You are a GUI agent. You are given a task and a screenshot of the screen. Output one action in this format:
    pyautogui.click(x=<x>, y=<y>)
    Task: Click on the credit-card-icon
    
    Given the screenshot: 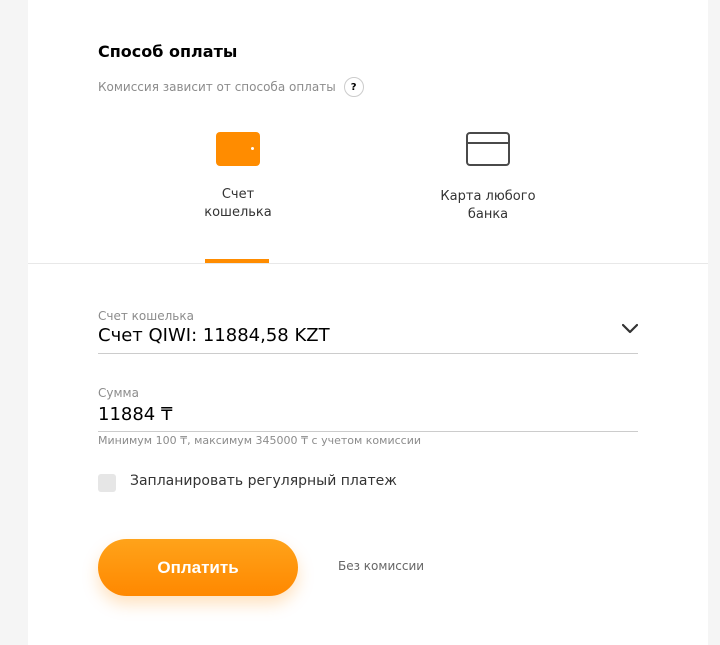 What is the action you would take?
    pyautogui.click(x=488, y=149)
    